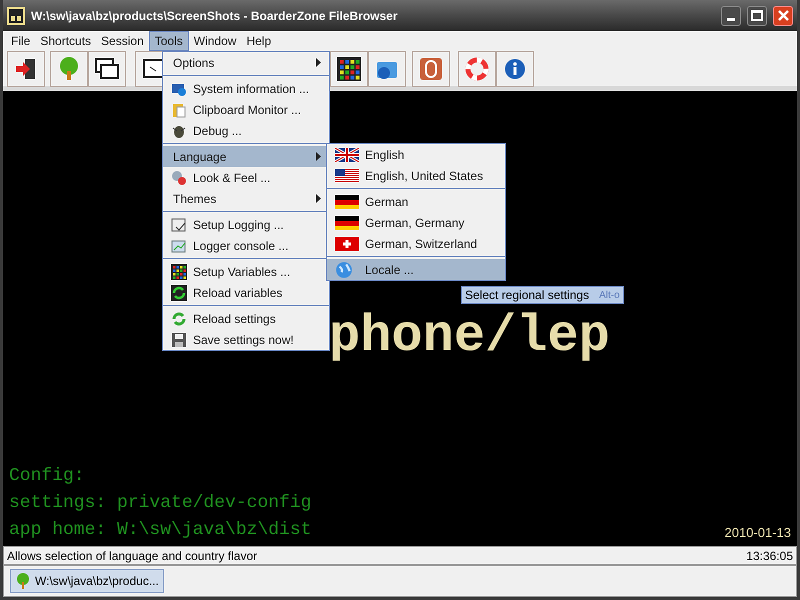 This screenshot has height=600, width=800. Describe the element at coordinates (344, 269) in the screenshot. I see `globe-icon` at that location.